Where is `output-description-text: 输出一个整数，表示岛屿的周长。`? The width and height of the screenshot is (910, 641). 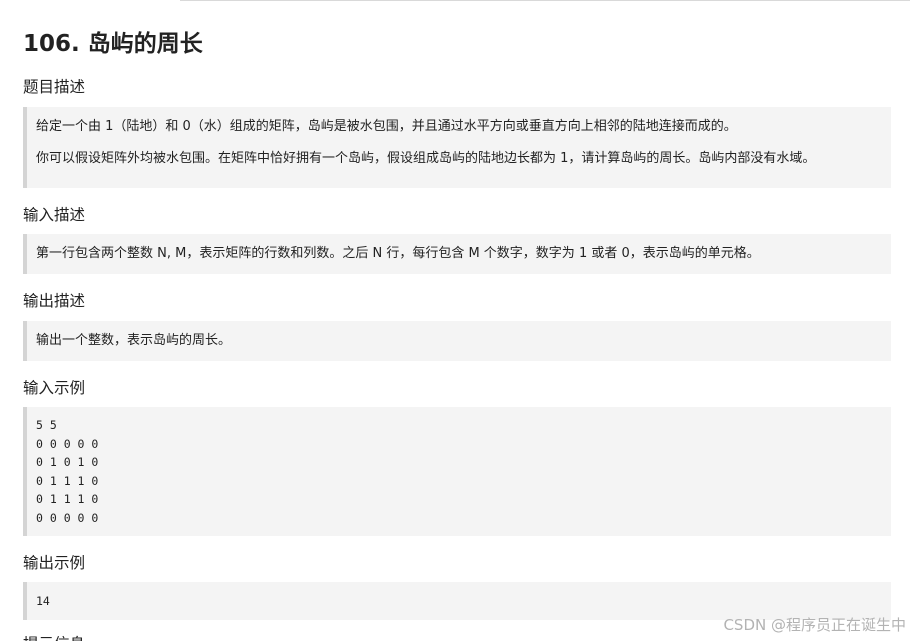
output-description-text: 输出一个整数，表示岛屿的周长。 is located at coordinates (134, 340).